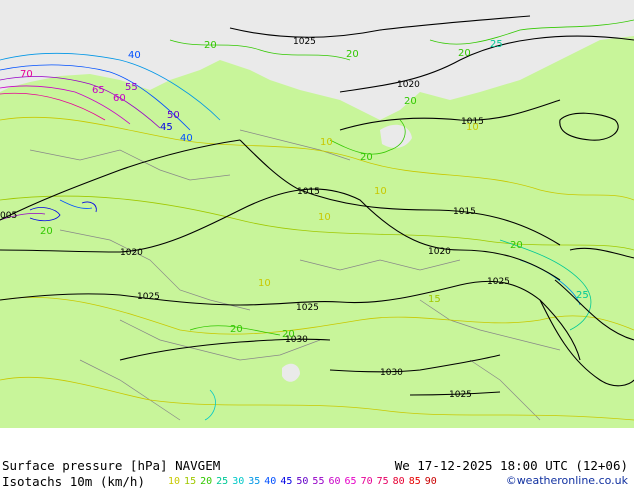  What do you see at coordinates (174, 481) in the screenshot?
I see `legend-value: 10` at bounding box center [174, 481].